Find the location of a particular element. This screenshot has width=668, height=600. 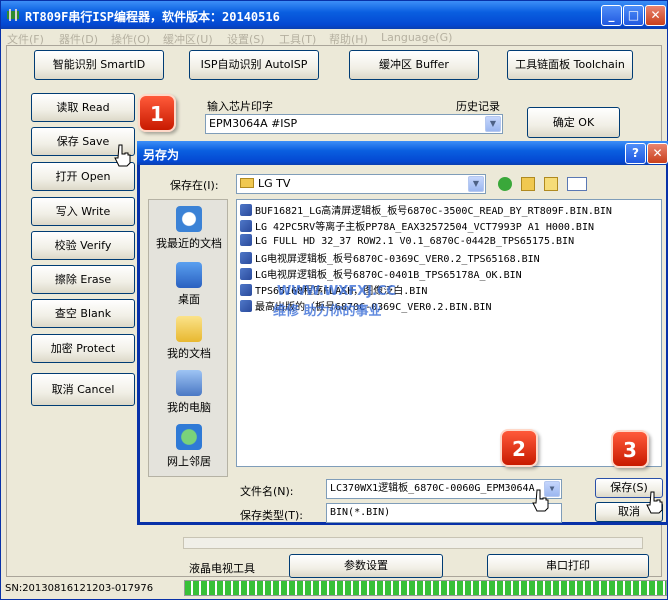

places-bar: 我最近的文档 桌面 我的文档 我的电脑 网上邻居 is located at coordinates (188, 338).